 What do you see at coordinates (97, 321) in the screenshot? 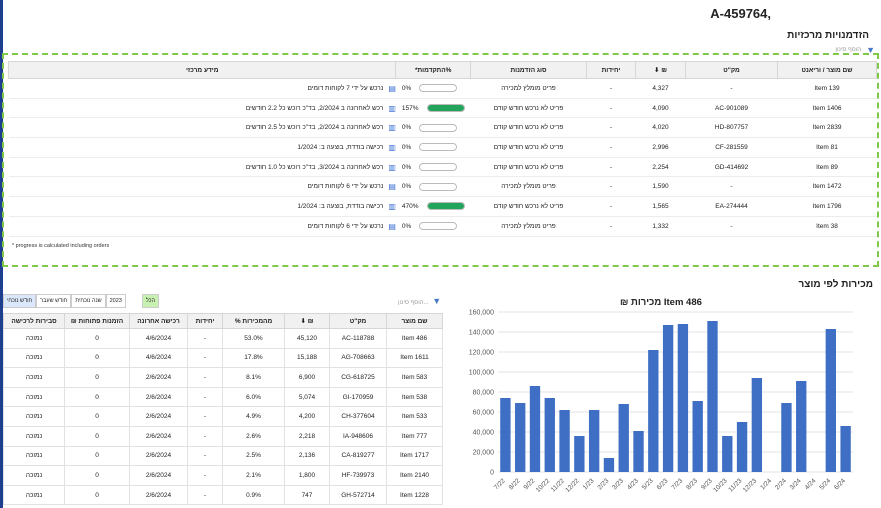
I see `col-header-open-orders: הזמנות פתוחות ₪` at bounding box center [97, 321].